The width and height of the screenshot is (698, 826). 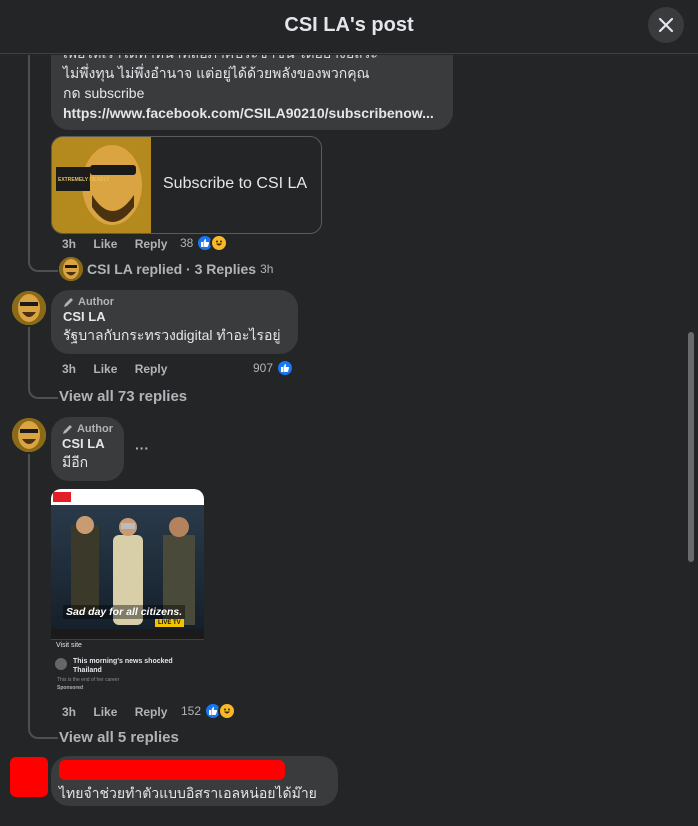 I want to click on replies-row: CSI LA replied · 3 Replies 3h, so click(x=166, y=269).